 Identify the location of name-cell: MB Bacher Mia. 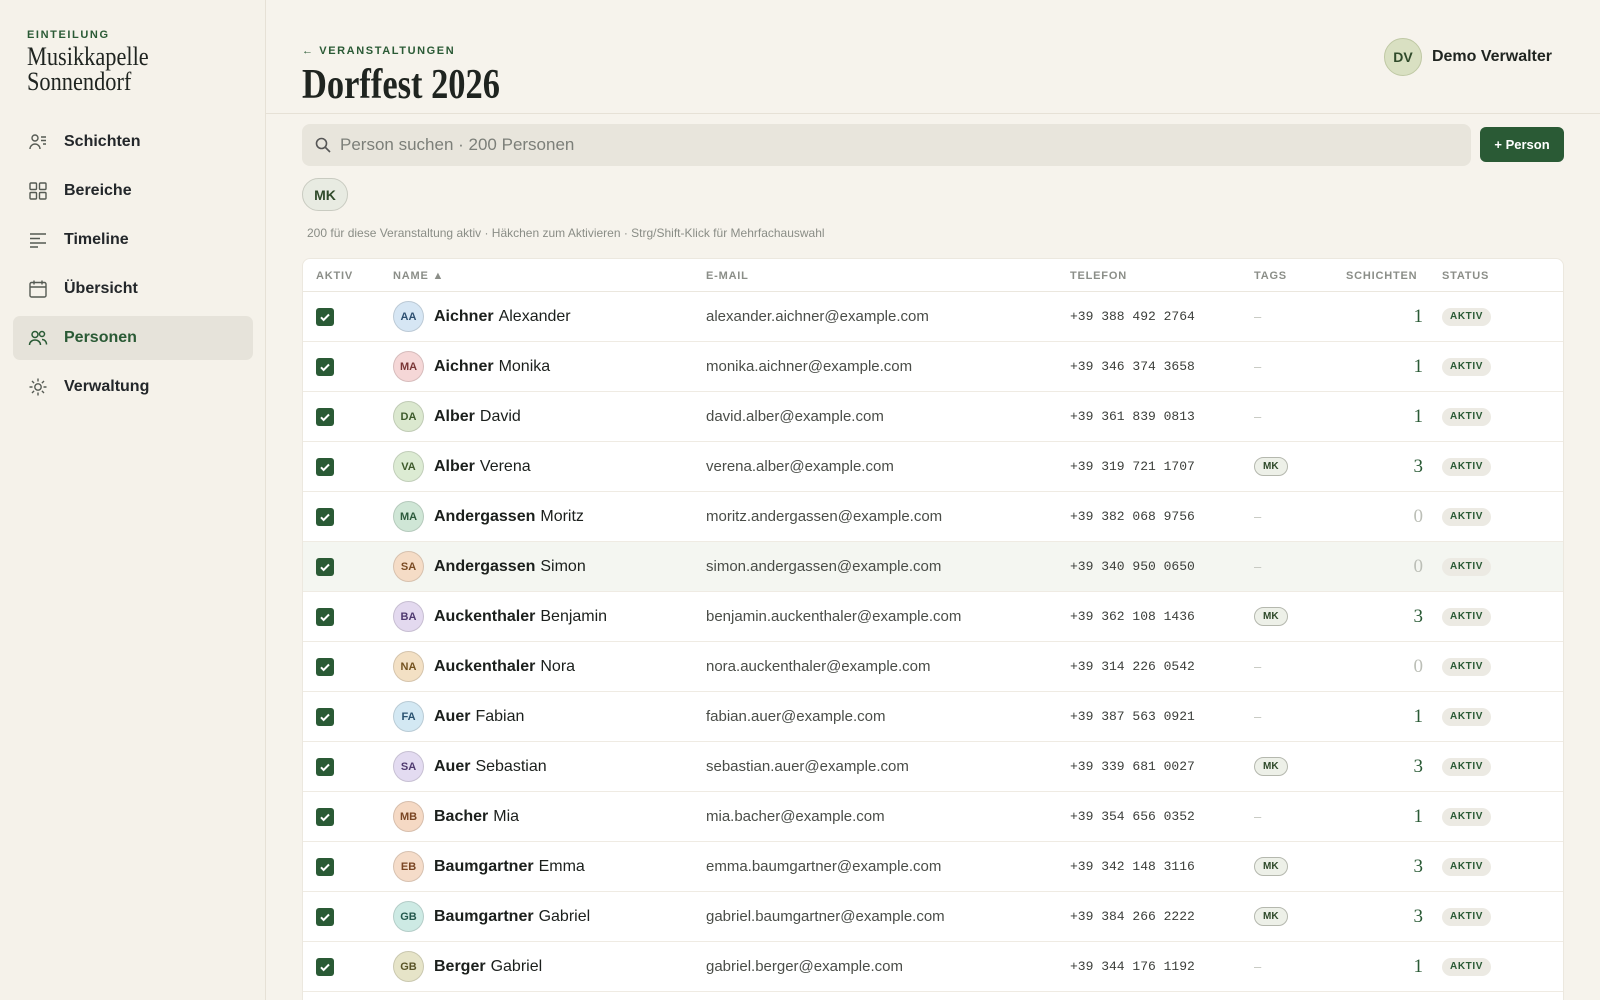
(456, 816).